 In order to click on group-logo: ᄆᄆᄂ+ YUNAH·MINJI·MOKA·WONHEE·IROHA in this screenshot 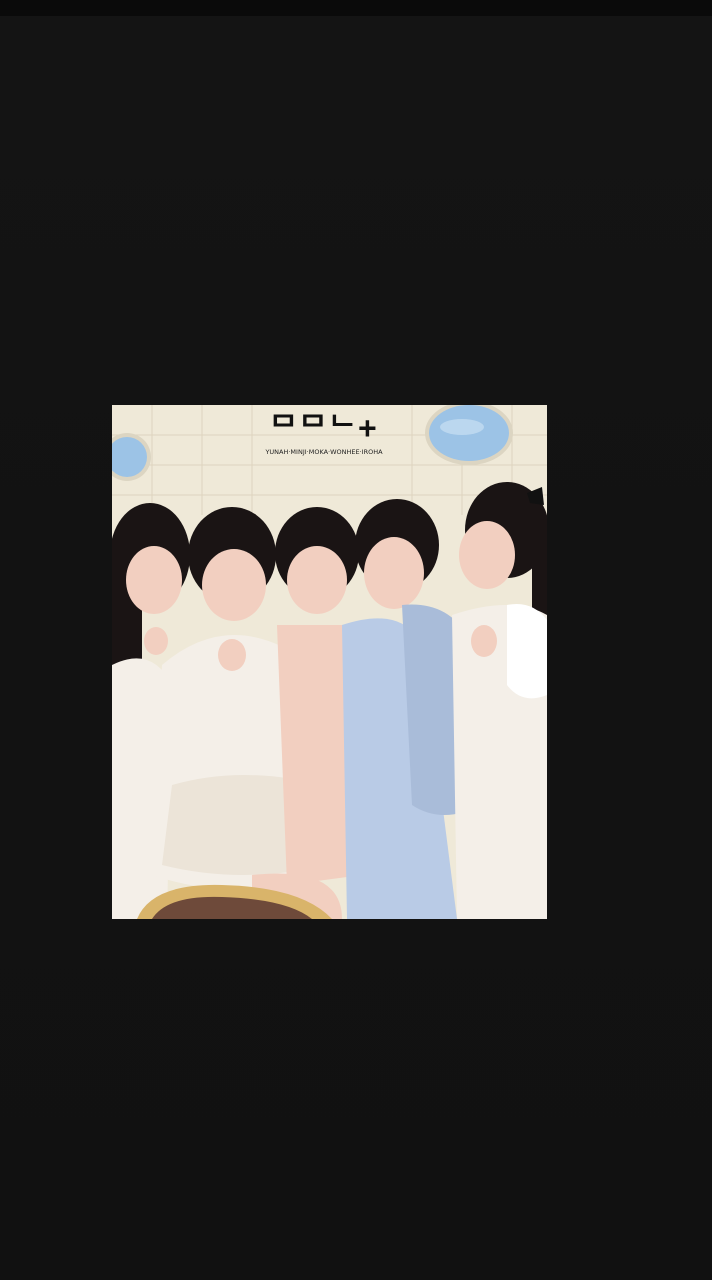, I will do `click(324, 434)`.